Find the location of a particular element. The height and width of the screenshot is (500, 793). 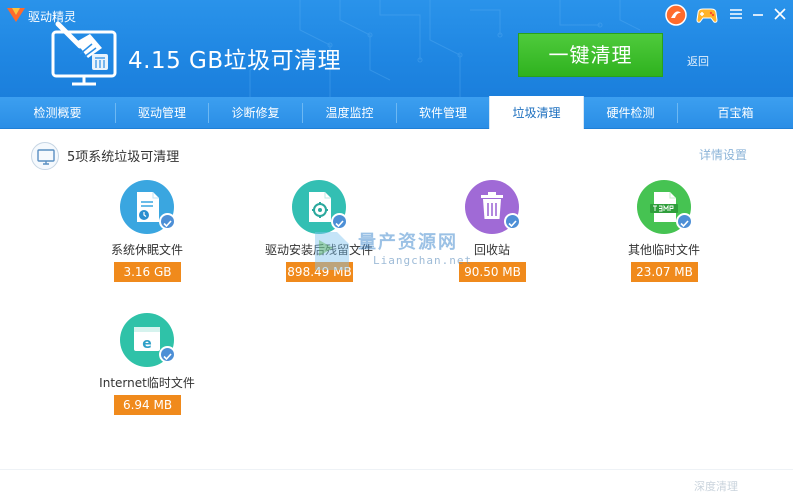

monitor-broom-illustration is located at coordinates (84, 53).